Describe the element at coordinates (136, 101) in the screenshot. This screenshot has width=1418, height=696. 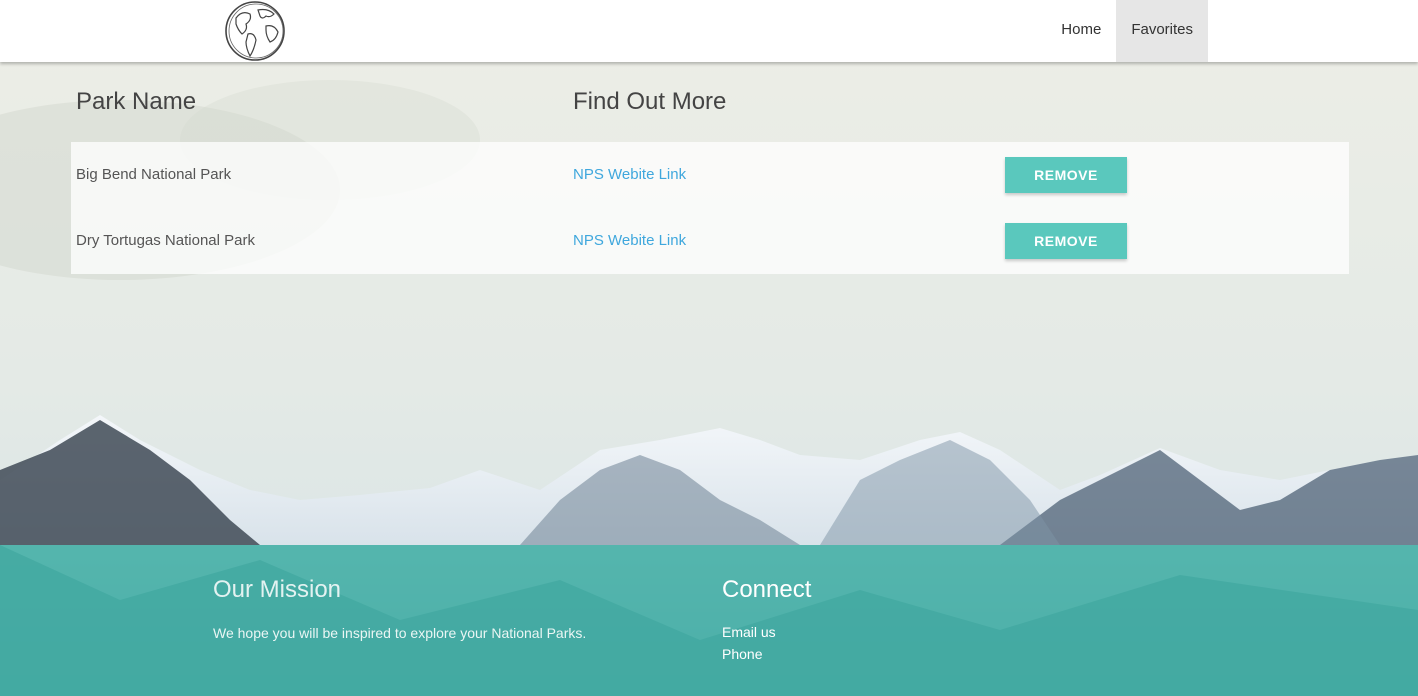
I see `park-name-header: Park Name` at that location.